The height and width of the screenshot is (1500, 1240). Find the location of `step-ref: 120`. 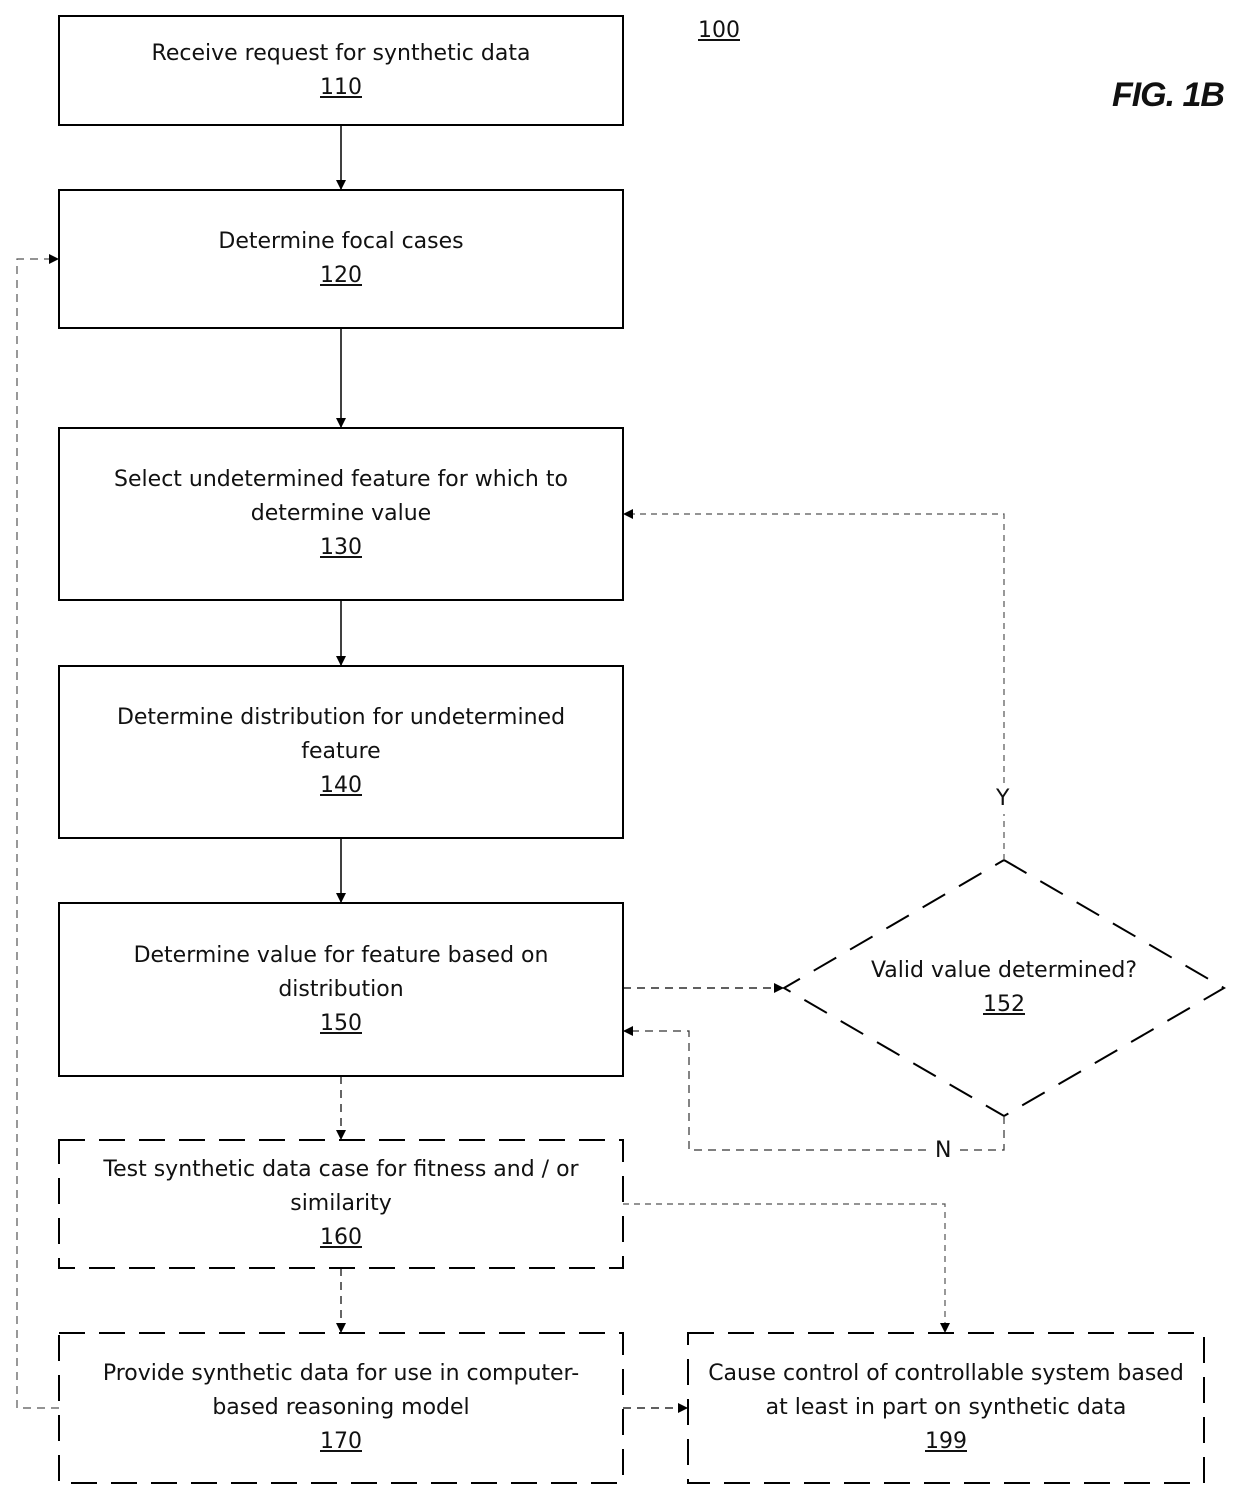

step-ref: 120 is located at coordinates (341, 275).